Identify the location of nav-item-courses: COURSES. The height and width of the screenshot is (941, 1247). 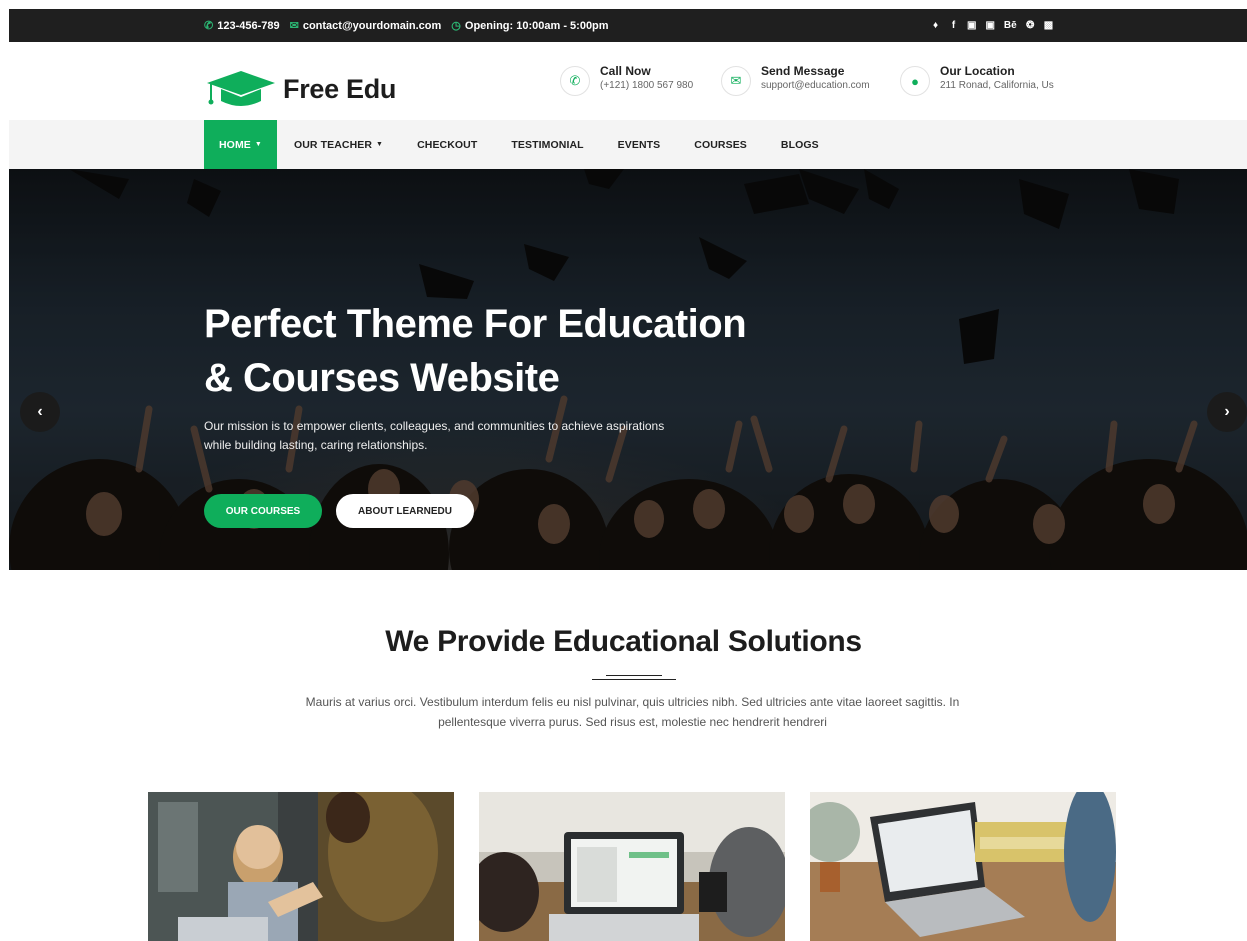
(720, 144).